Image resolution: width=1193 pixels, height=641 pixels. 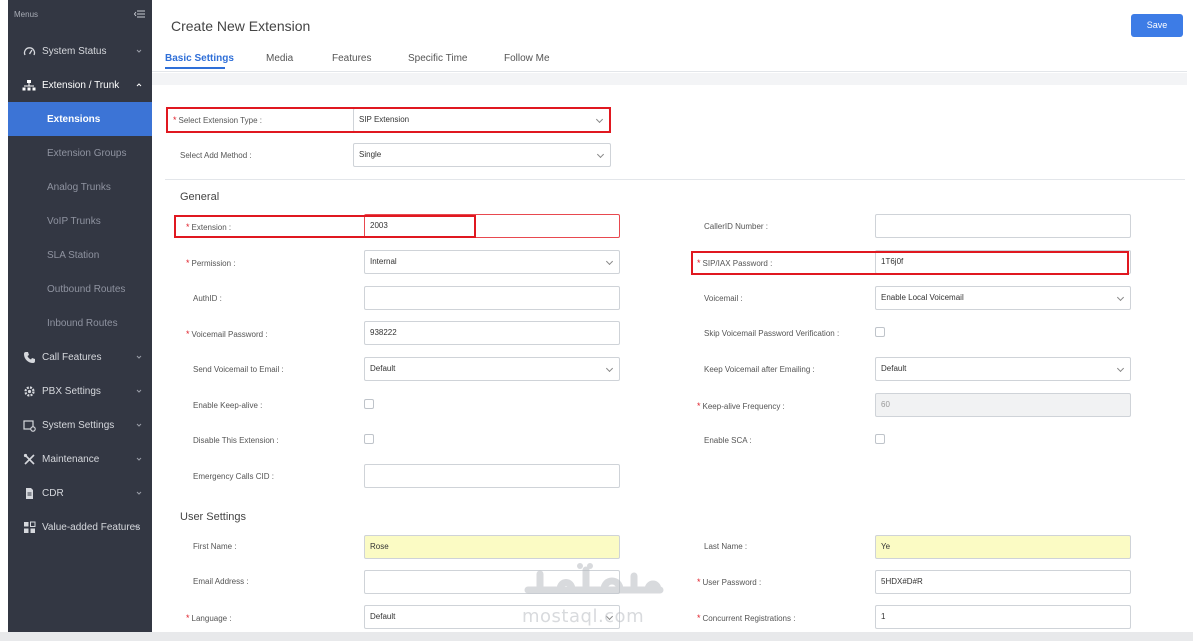 I want to click on sip-password-label: * SIP/IAX Password :, so click(x=735, y=263).